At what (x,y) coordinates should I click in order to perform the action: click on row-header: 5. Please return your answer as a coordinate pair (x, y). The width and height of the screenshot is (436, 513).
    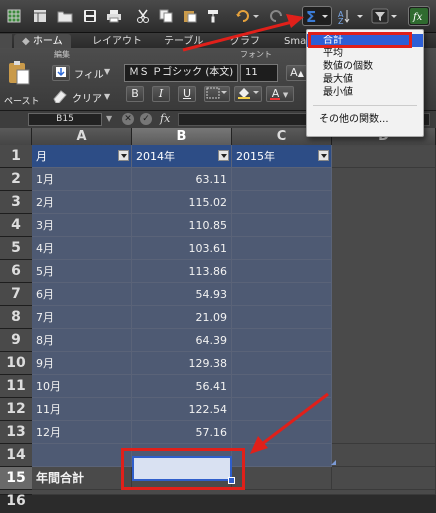
    Looking at the image, I should click on (16, 248).